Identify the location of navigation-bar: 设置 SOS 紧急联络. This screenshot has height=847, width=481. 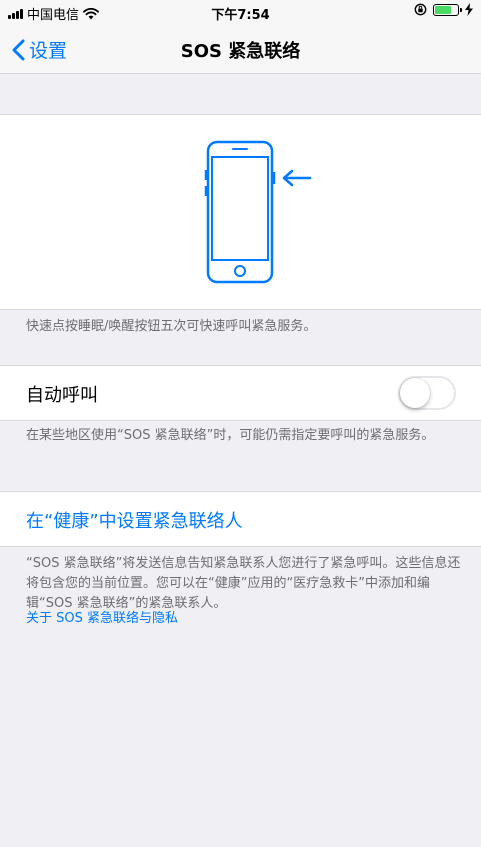
(240, 49).